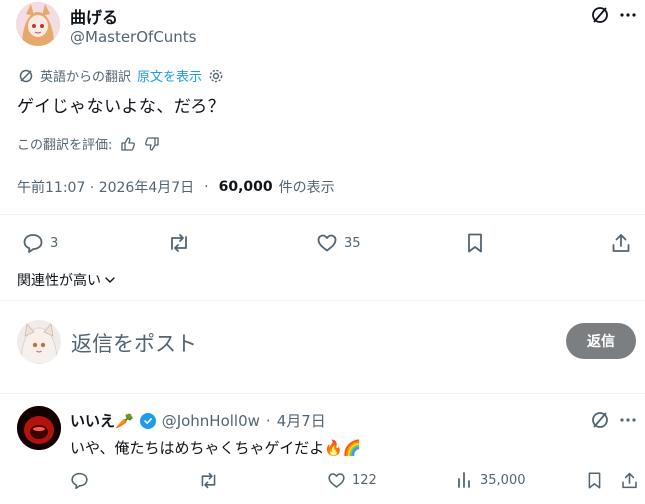  Describe the element at coordinates (152, 144) in the screenshot. I see `thumbs-down-icon` at that location.